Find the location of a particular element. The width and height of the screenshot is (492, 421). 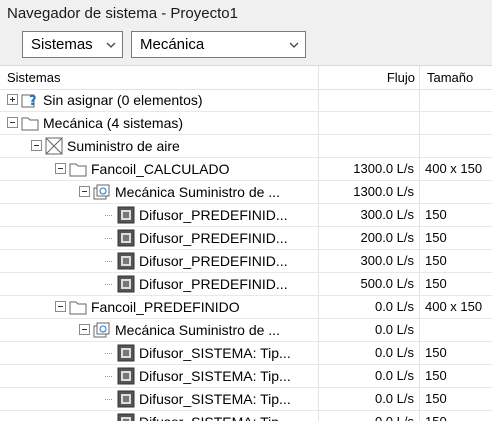

row-label: Sin asignar (0 elementos) is located at coordinates (123, 100).